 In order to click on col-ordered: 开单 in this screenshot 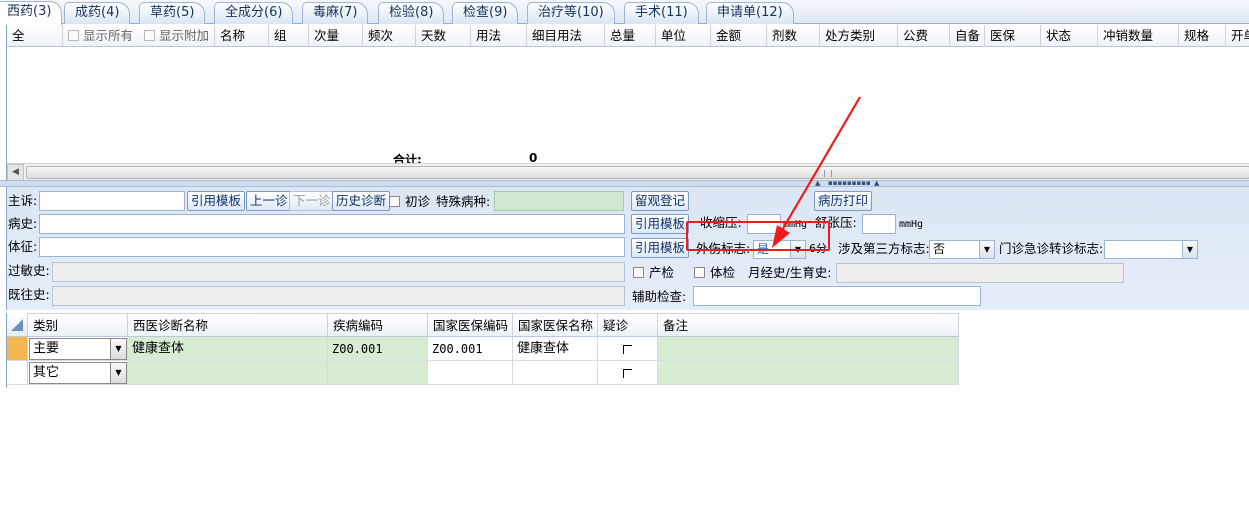, I will do `click(1237, 36)`.